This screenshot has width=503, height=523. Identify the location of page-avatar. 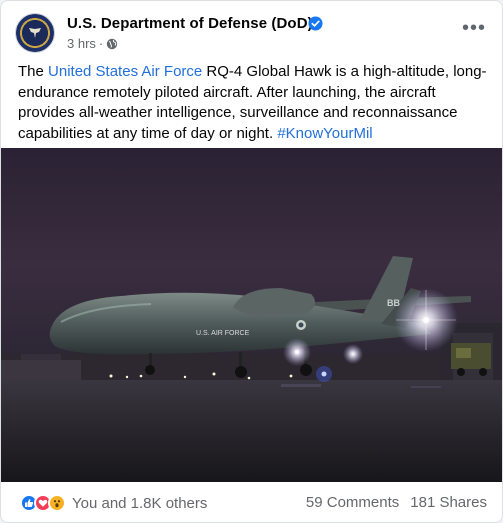
(35, 33).